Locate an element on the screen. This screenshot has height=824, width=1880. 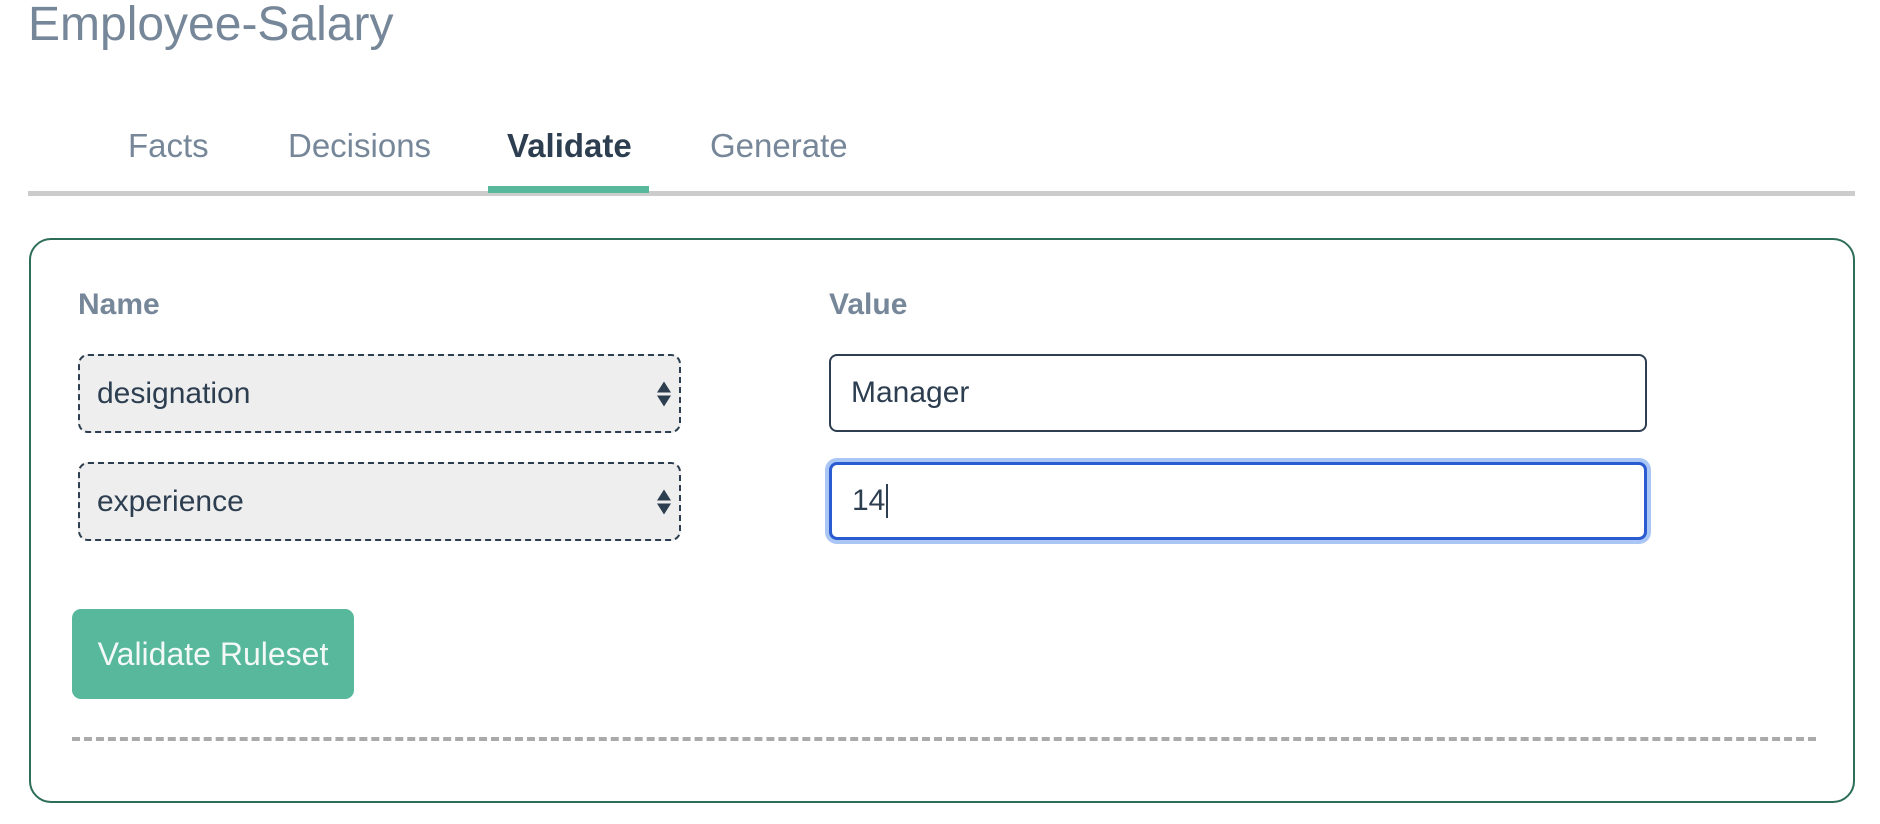
results-divider is located at coordinates (944, 739).